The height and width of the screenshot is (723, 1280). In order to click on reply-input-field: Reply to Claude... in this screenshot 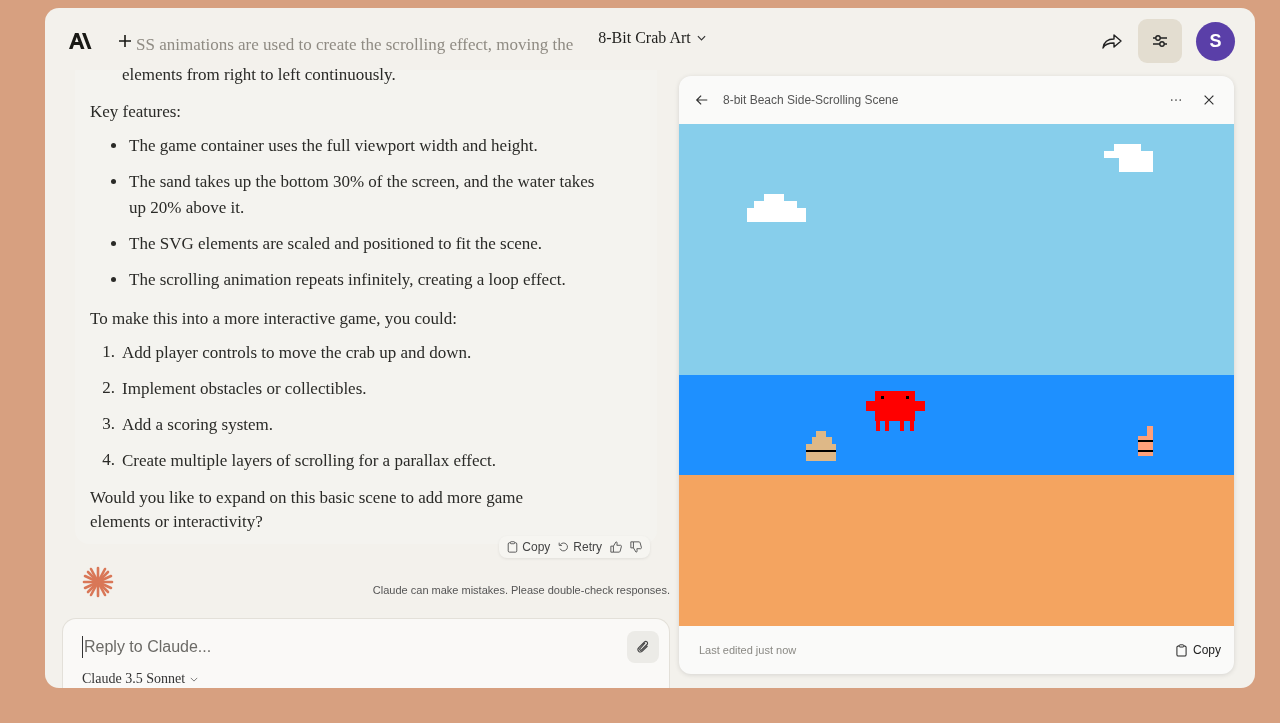, I will do `click(354, 647)`.